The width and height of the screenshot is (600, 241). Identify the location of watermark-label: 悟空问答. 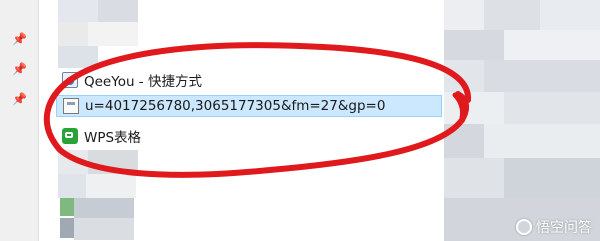
(564, 228).